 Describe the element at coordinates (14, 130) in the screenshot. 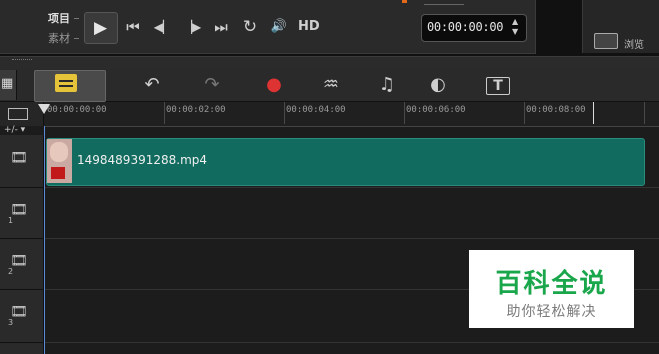

I see `track-manager-toggle: +/- ▾` at that location.